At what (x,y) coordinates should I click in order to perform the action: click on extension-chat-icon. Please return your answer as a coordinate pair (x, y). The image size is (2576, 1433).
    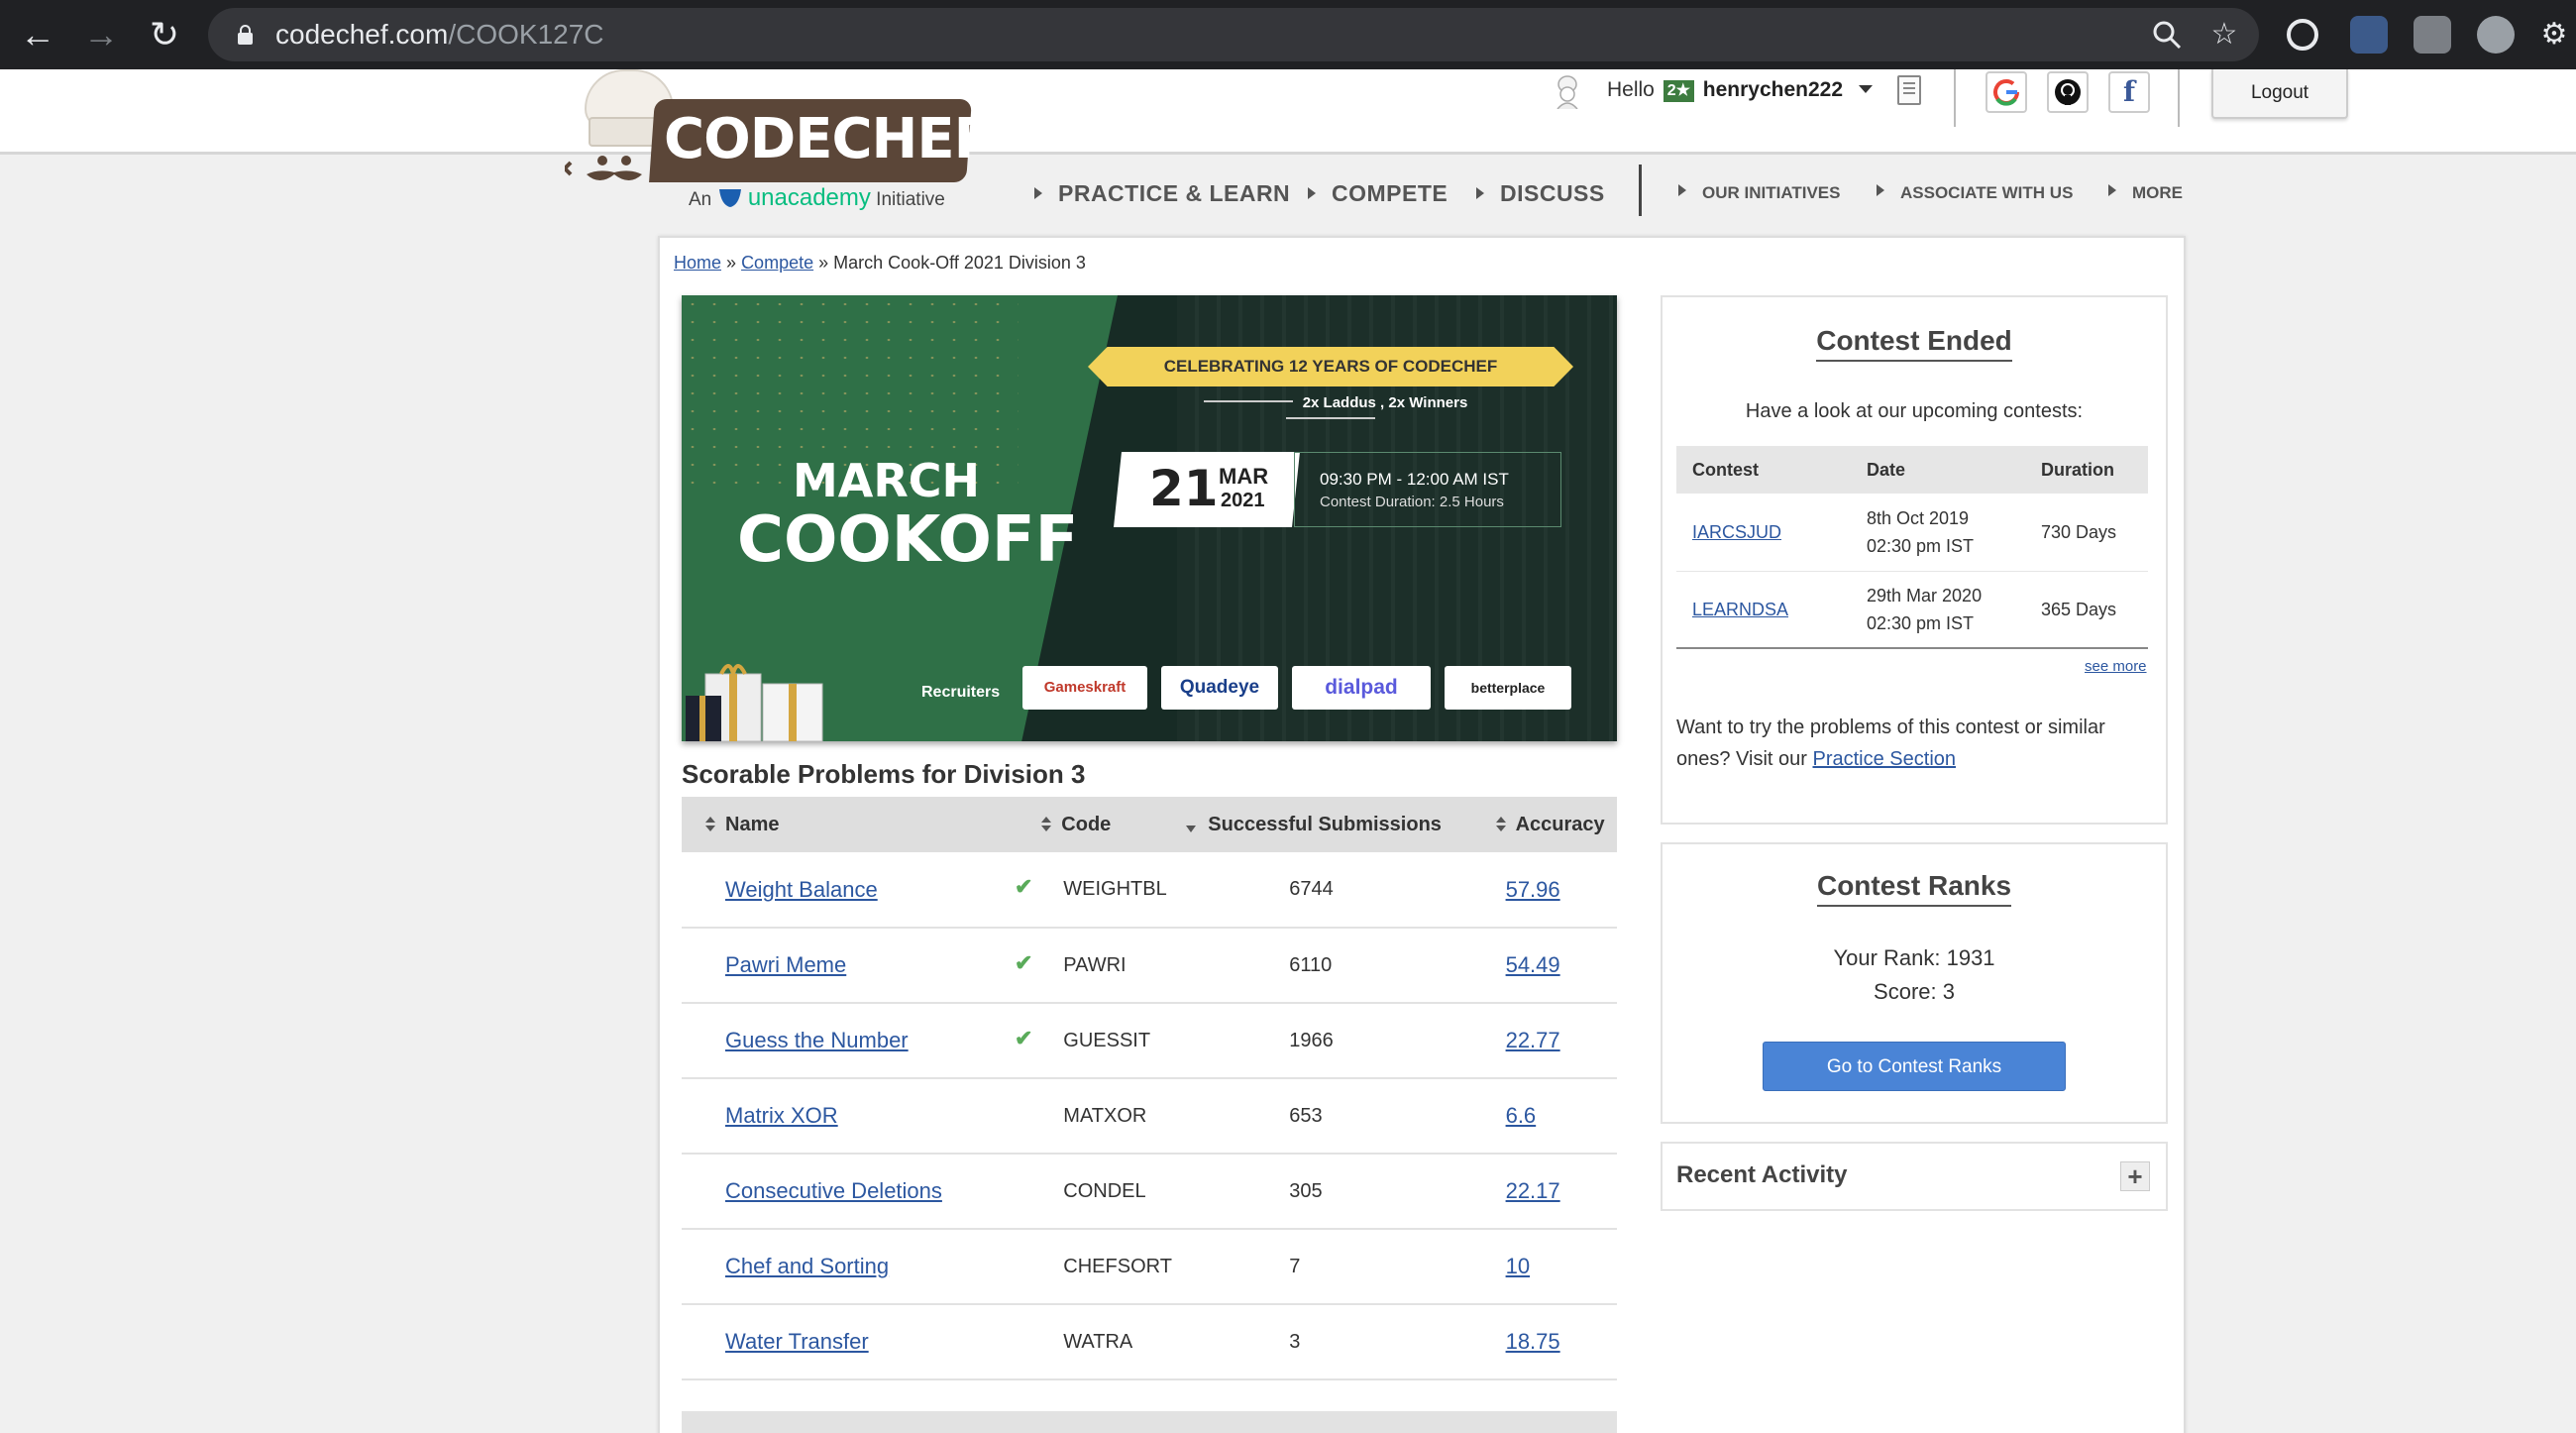
    Looking at the image, I should click on (2496, 35).